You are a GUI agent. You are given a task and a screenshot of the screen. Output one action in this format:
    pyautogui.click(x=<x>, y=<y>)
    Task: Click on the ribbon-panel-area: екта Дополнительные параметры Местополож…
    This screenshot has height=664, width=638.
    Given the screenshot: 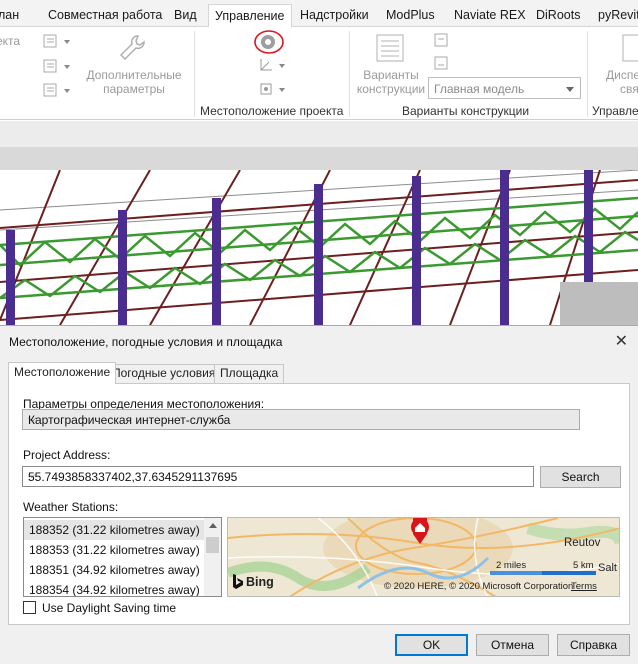 What is the action you would take?
    pyautogui.click(x=319, y=73)
    